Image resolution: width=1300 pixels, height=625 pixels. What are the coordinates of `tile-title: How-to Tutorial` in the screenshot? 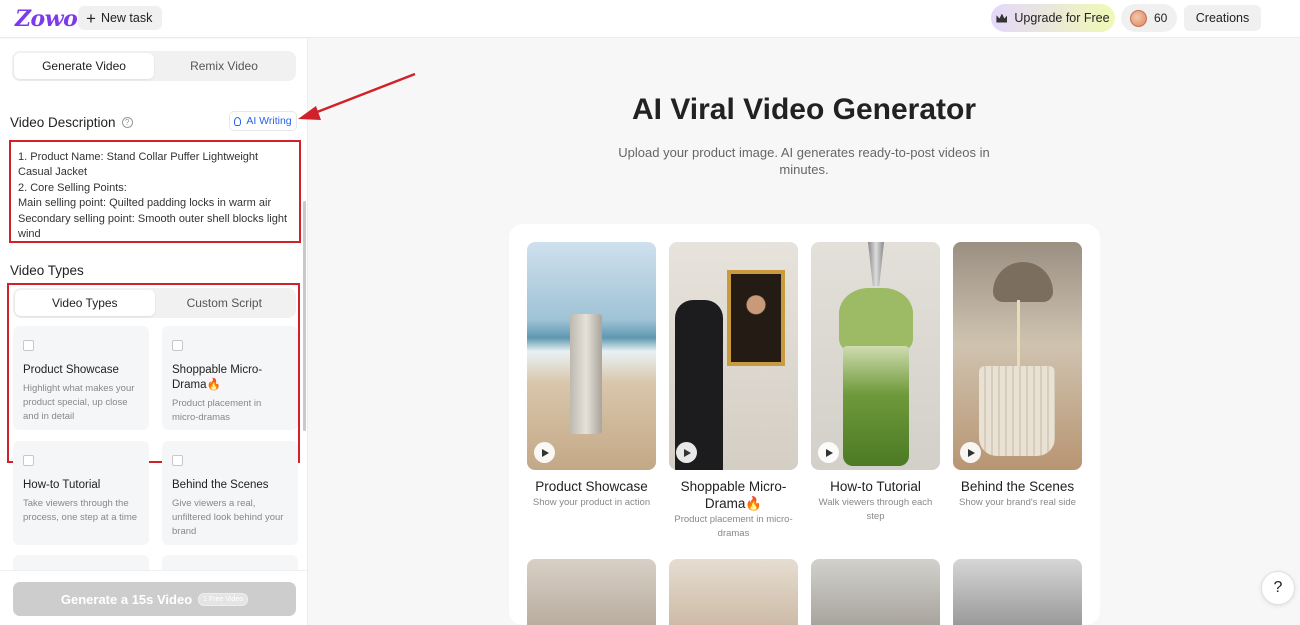 It's located at (875, 486).